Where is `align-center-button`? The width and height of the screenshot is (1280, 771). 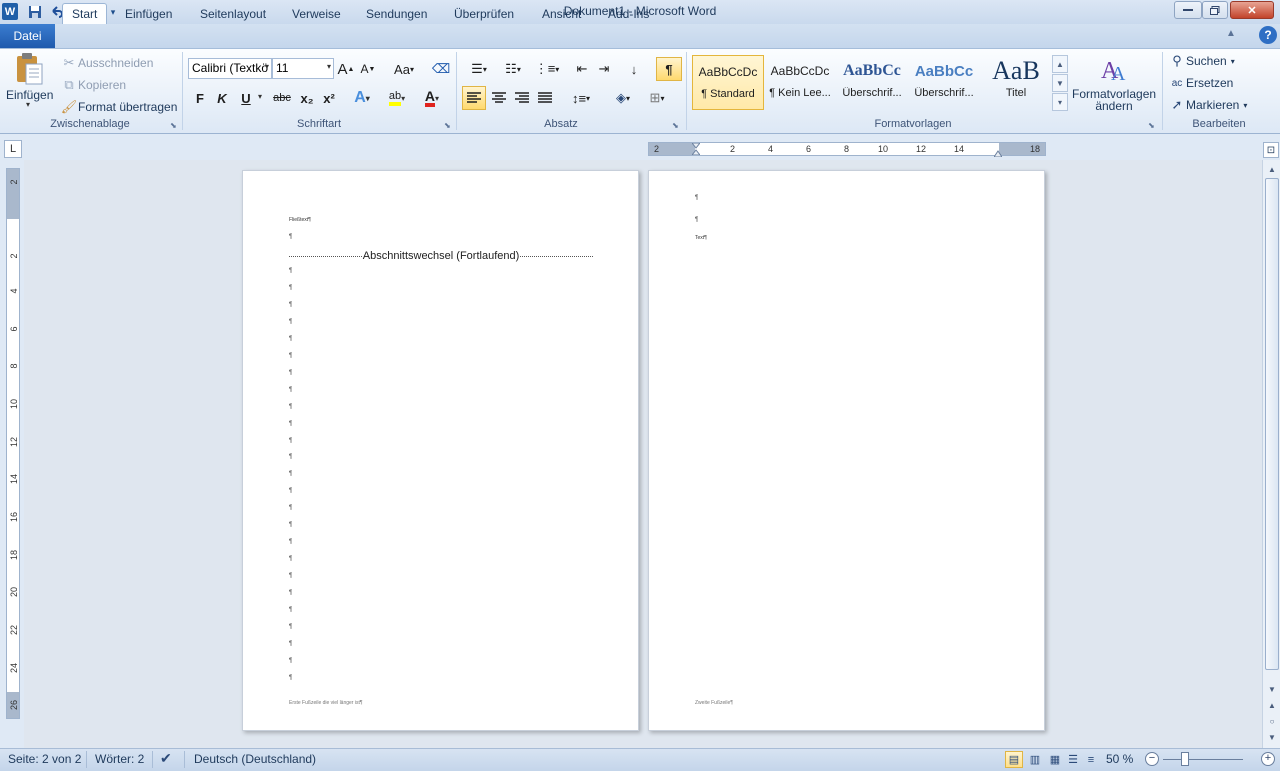
align-center-button is located at coordinates (499, 98).